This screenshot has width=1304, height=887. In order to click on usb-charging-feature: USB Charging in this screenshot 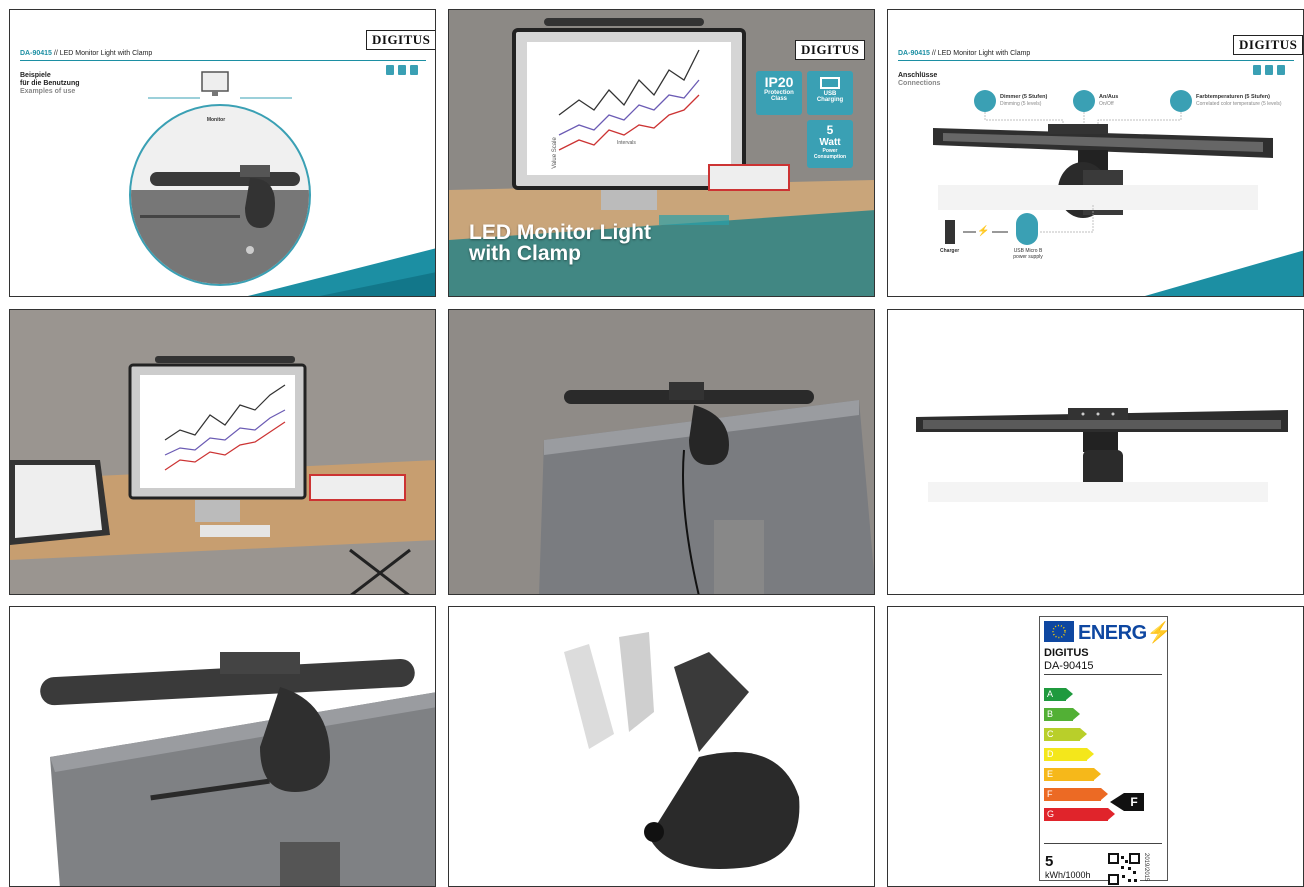, I will do `click(830, 93)`.